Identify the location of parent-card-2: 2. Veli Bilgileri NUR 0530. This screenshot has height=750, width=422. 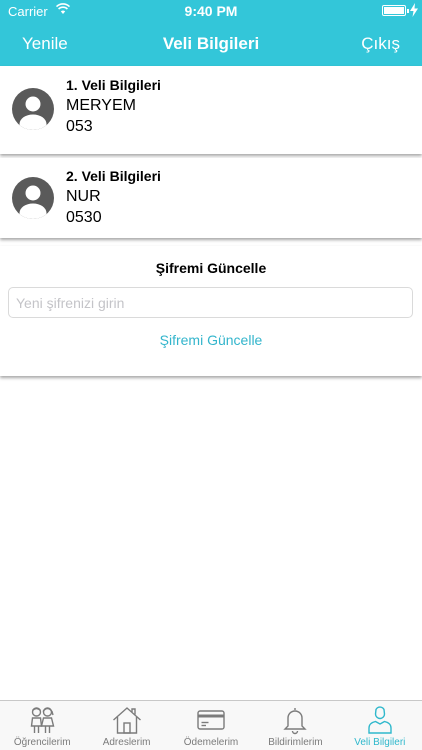
(211, 198).